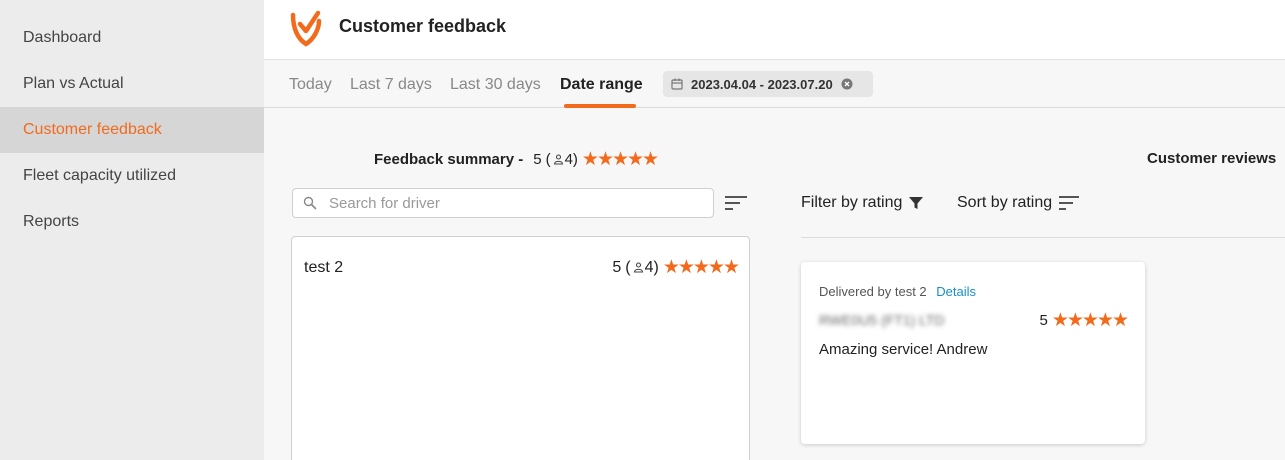 The width and height of the screenshot is (1285, 460). What do you see at coordinates (132, 38) in the screenshot?
I see `sidebar-item-dashboard: Dashboard` at bounding box center [132, 38].